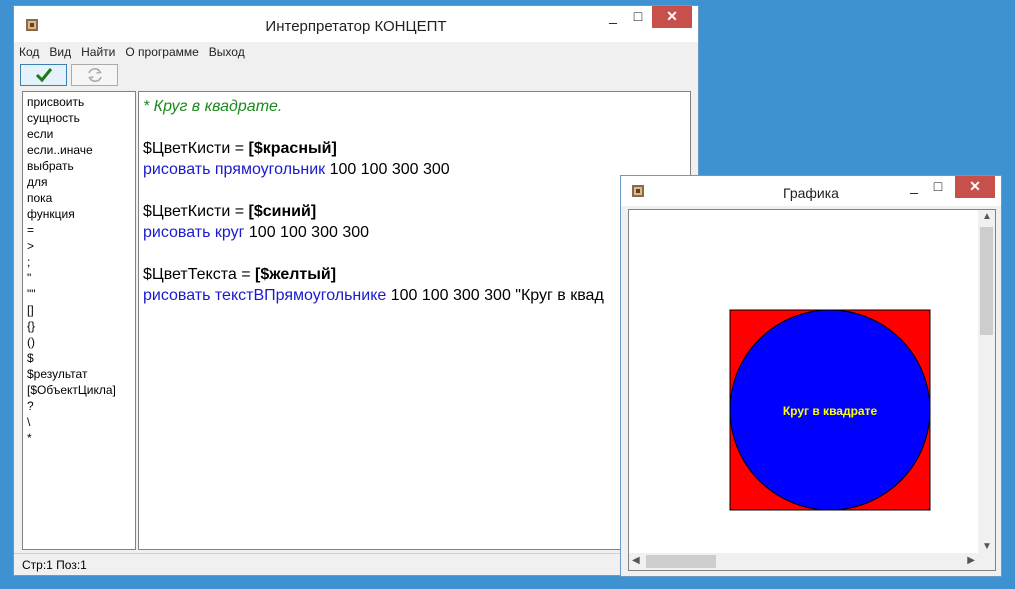 This screenshot has height=589, width=1015. What do you see at coordinates (79, 342) in the screenshot?
I see `list-item: ()` at bounding box center [79, 342].